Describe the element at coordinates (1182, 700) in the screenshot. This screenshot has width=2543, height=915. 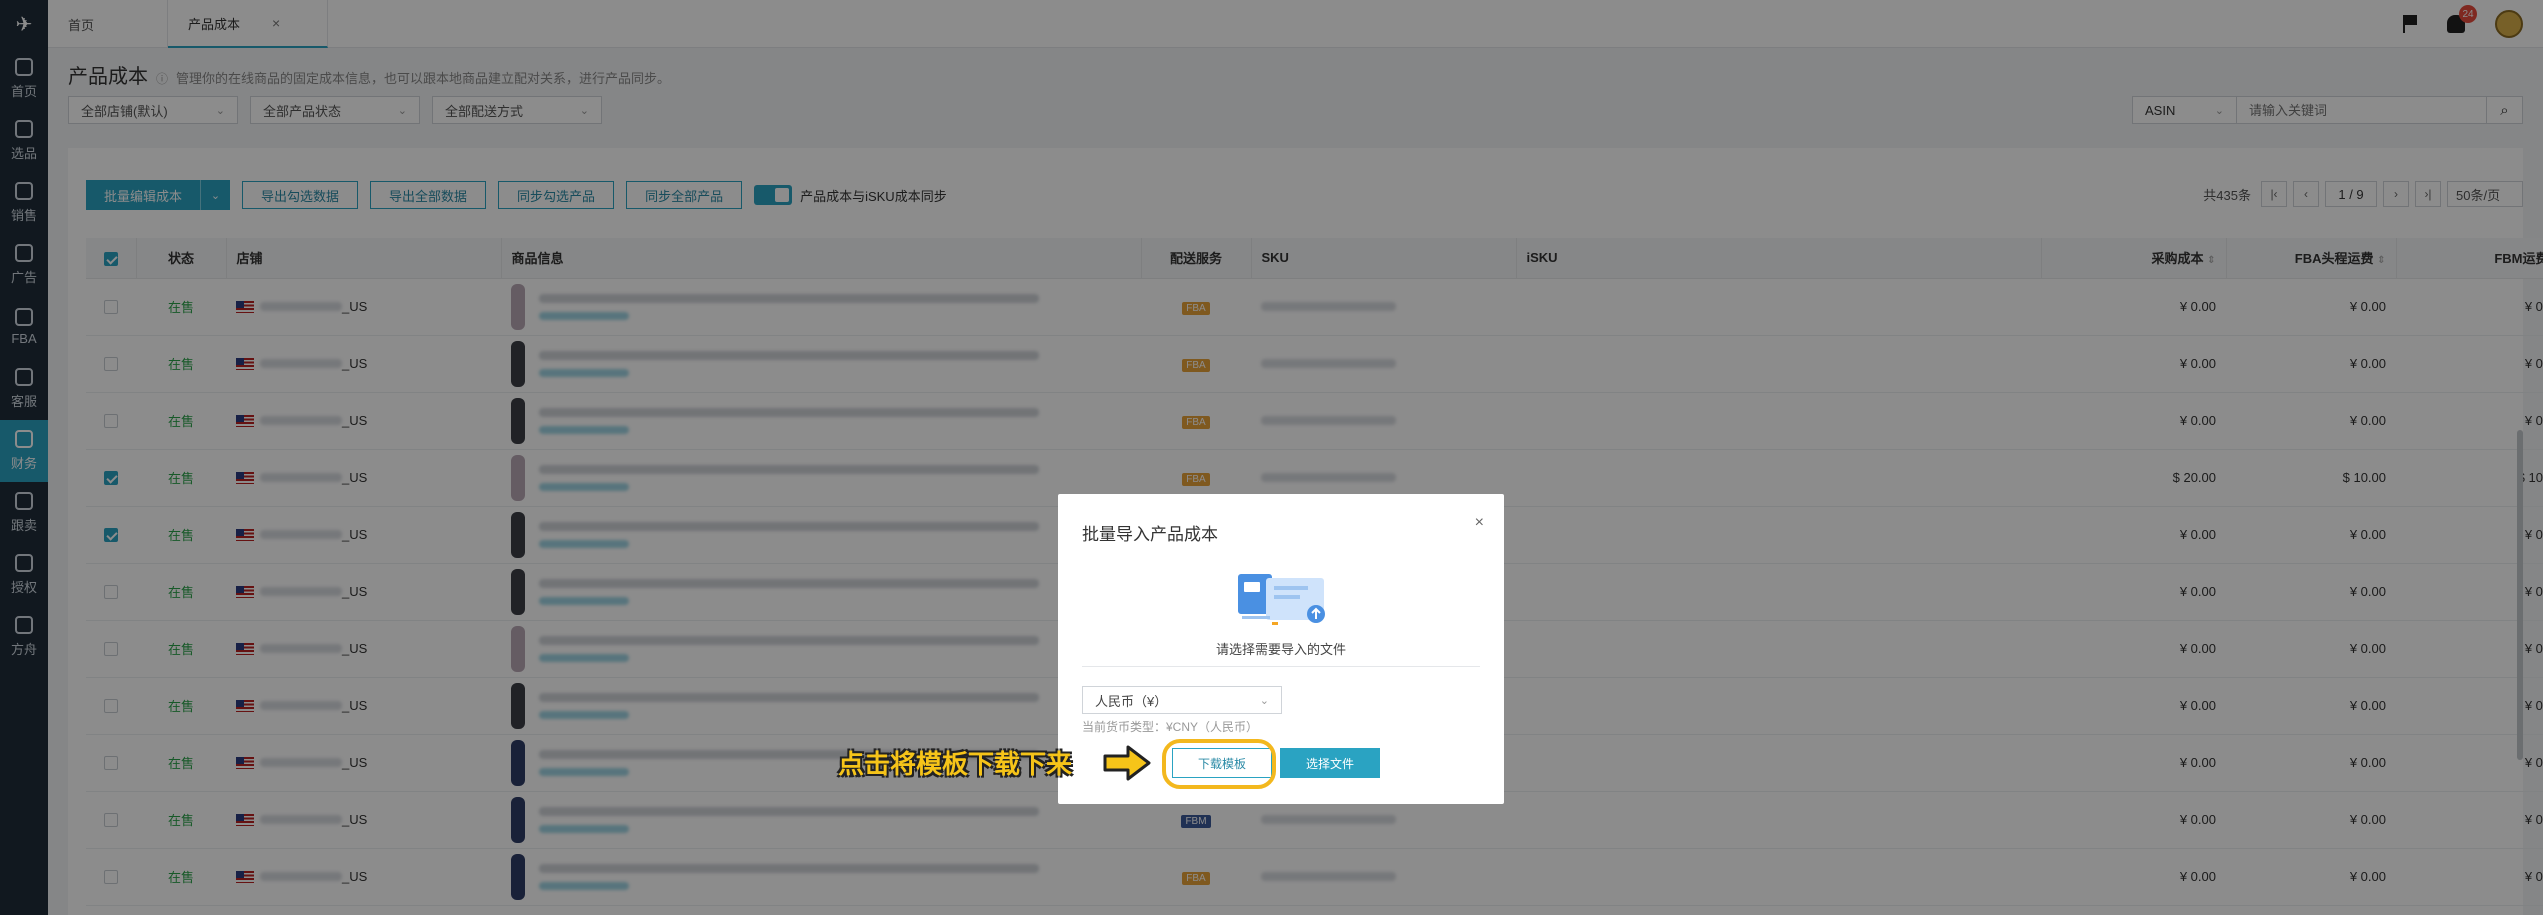
I see `currency-select: 人民币（¥） ⌄` at that location.